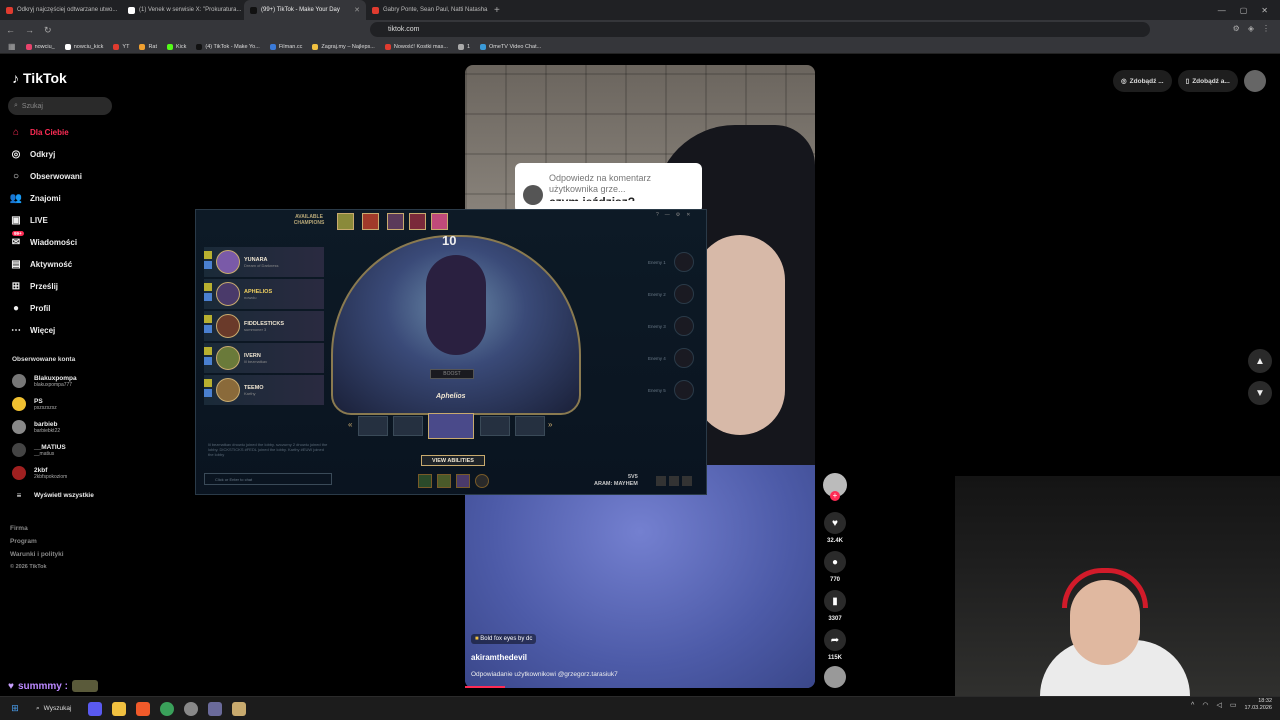 This screenshot has width=1280, height=720. Describe the element at coordinates (451, 426) in the screenshot. I see `skin-option-selected` at that location.